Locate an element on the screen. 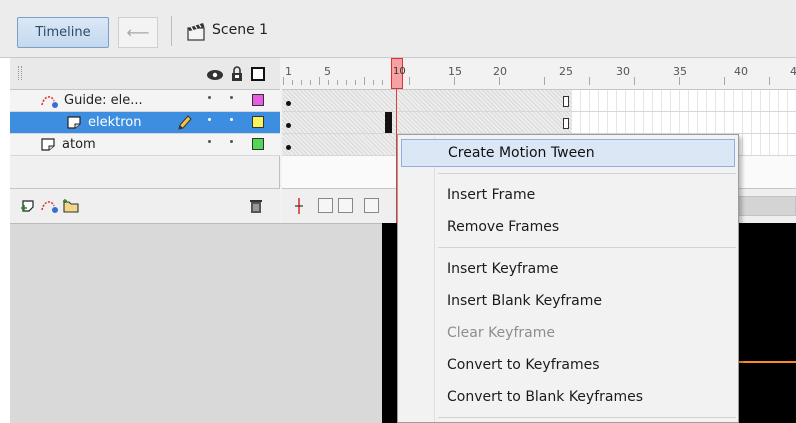 Image resolution: width=796 pixels, height=423 pixels. new-layer-icon is located at coordinates (29, 206).